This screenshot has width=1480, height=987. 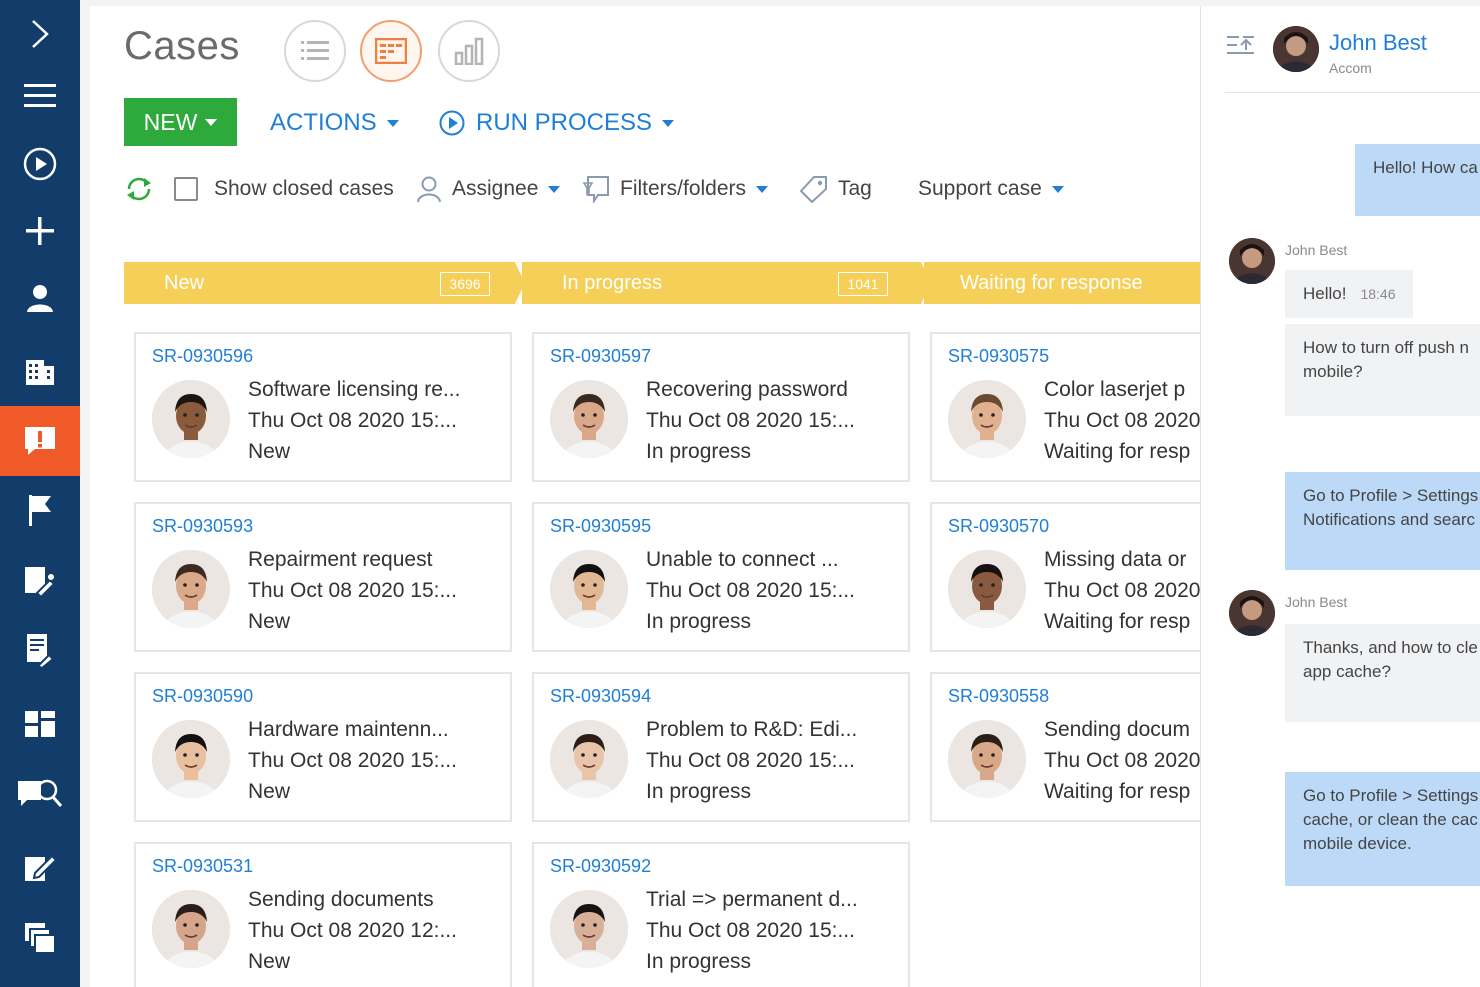 I want to click on show-closed-cases-toggle: Show closed cases, so click(x=284, y=189).